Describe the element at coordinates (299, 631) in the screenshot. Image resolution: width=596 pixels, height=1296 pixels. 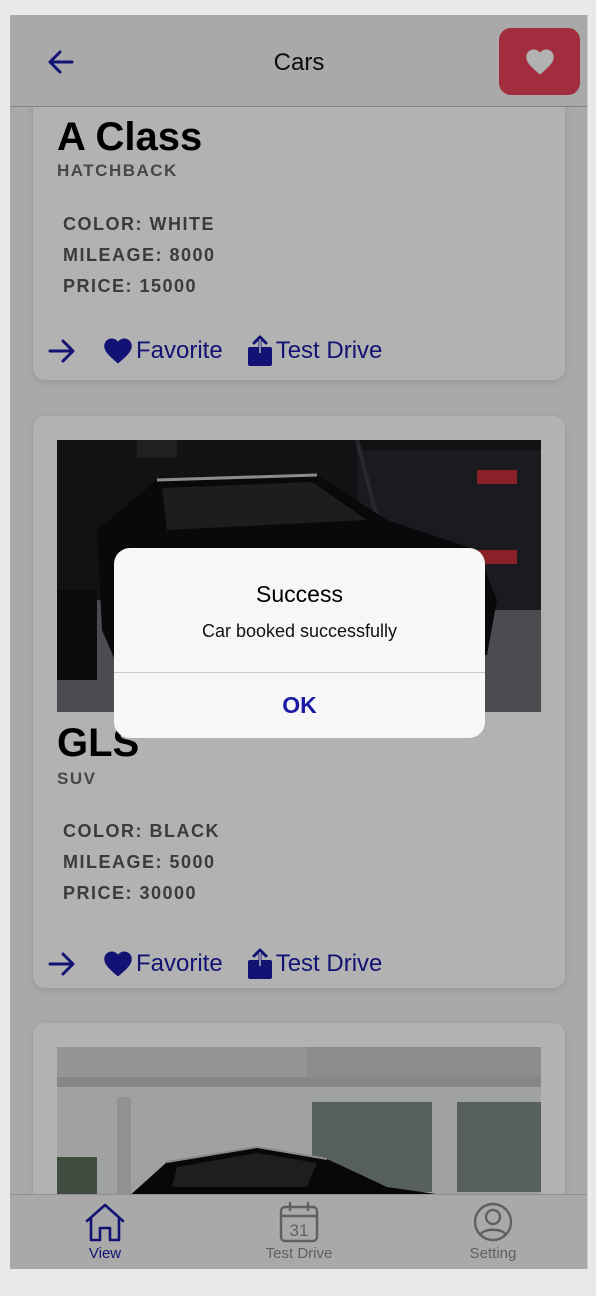
I see `alert-message: Car booked successfully` at that location.